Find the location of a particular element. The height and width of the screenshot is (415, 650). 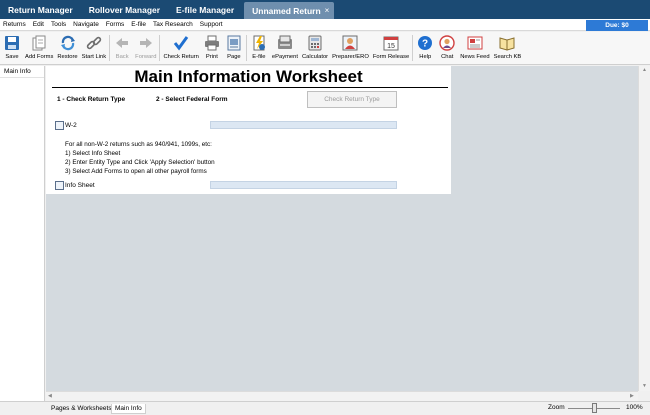

epayment-button: ePayment is located at coordinates (285, 47).